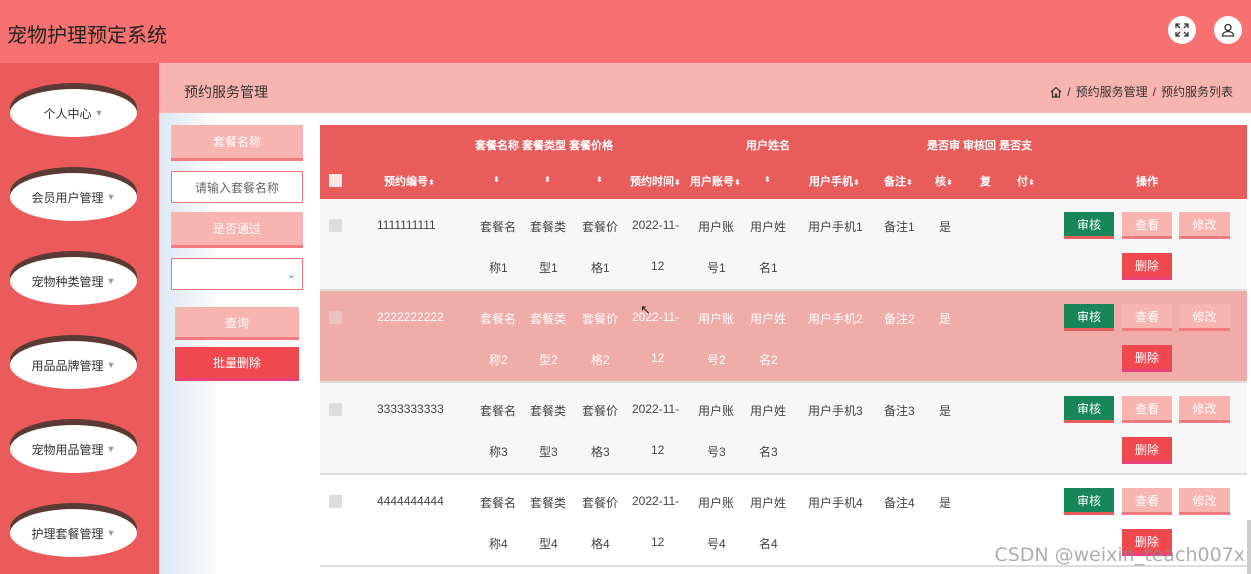  What do you see at coordinates (898, 181) in the screenshot?
I see `col-remark: 备注⬍` at bounding box center [898, 181].